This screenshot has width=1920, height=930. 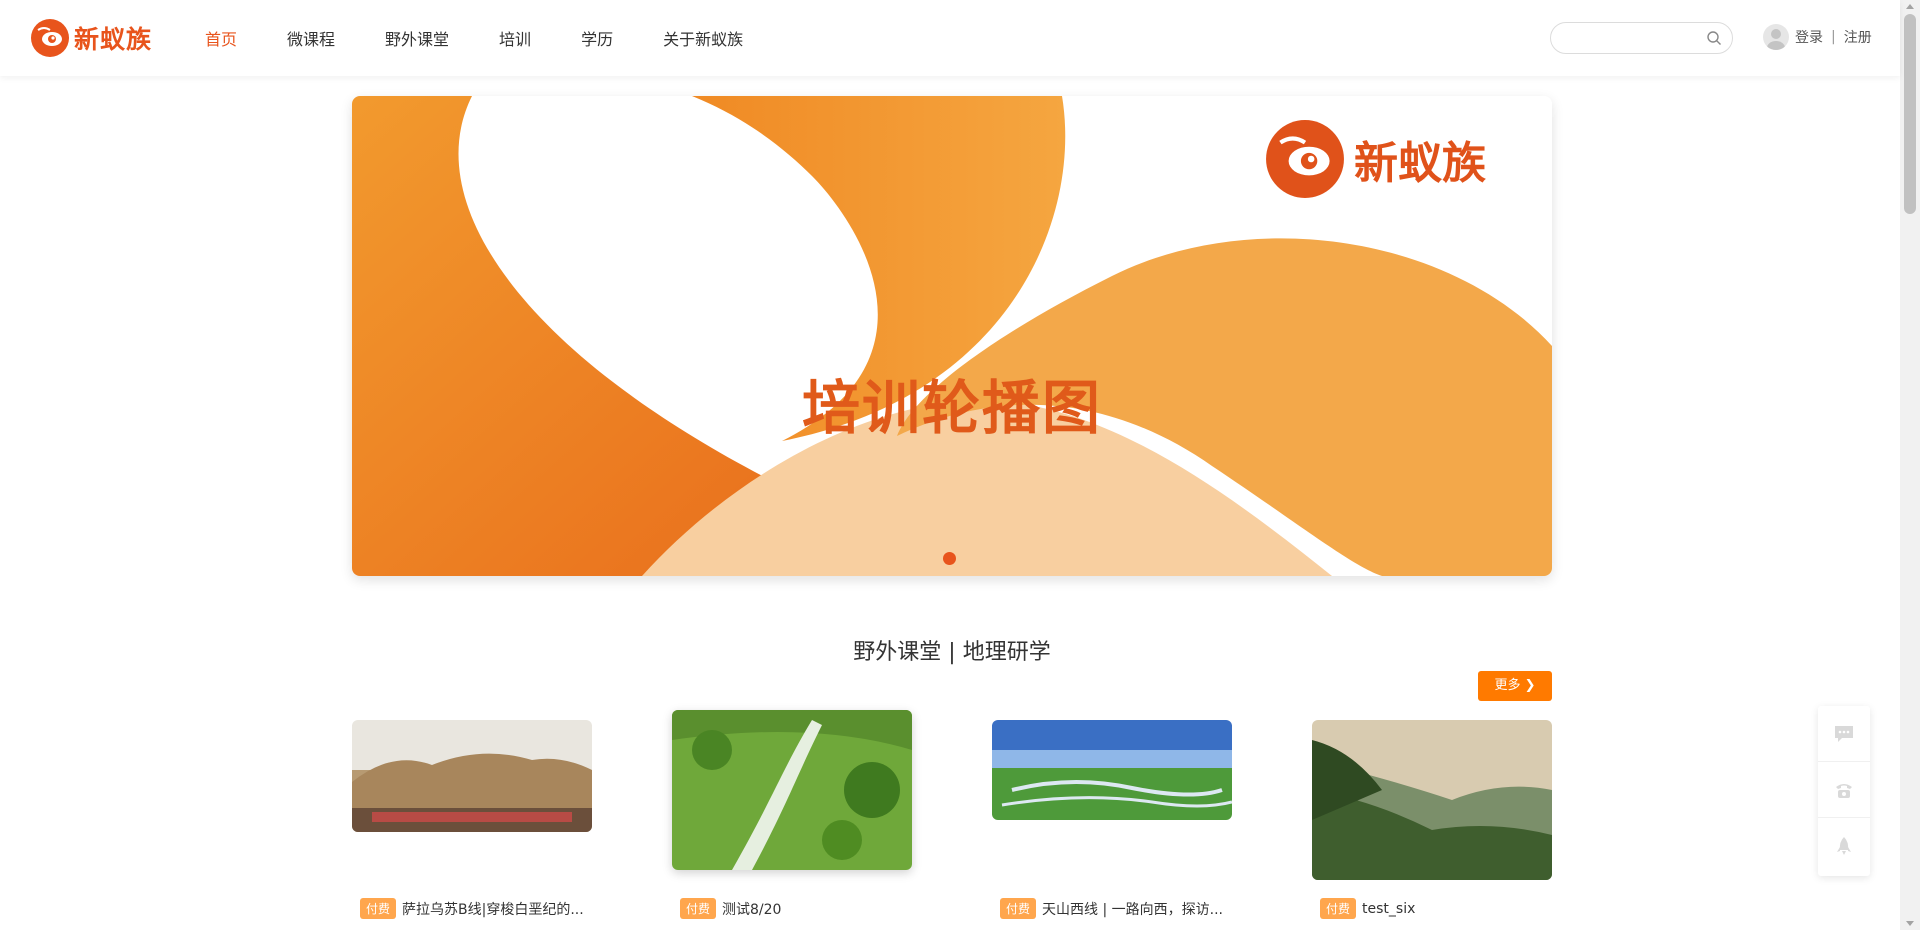 What do you see at coordinates (1776, 39) in the screenshot?
I see `user-icon` at bounding box center [1776, 39].